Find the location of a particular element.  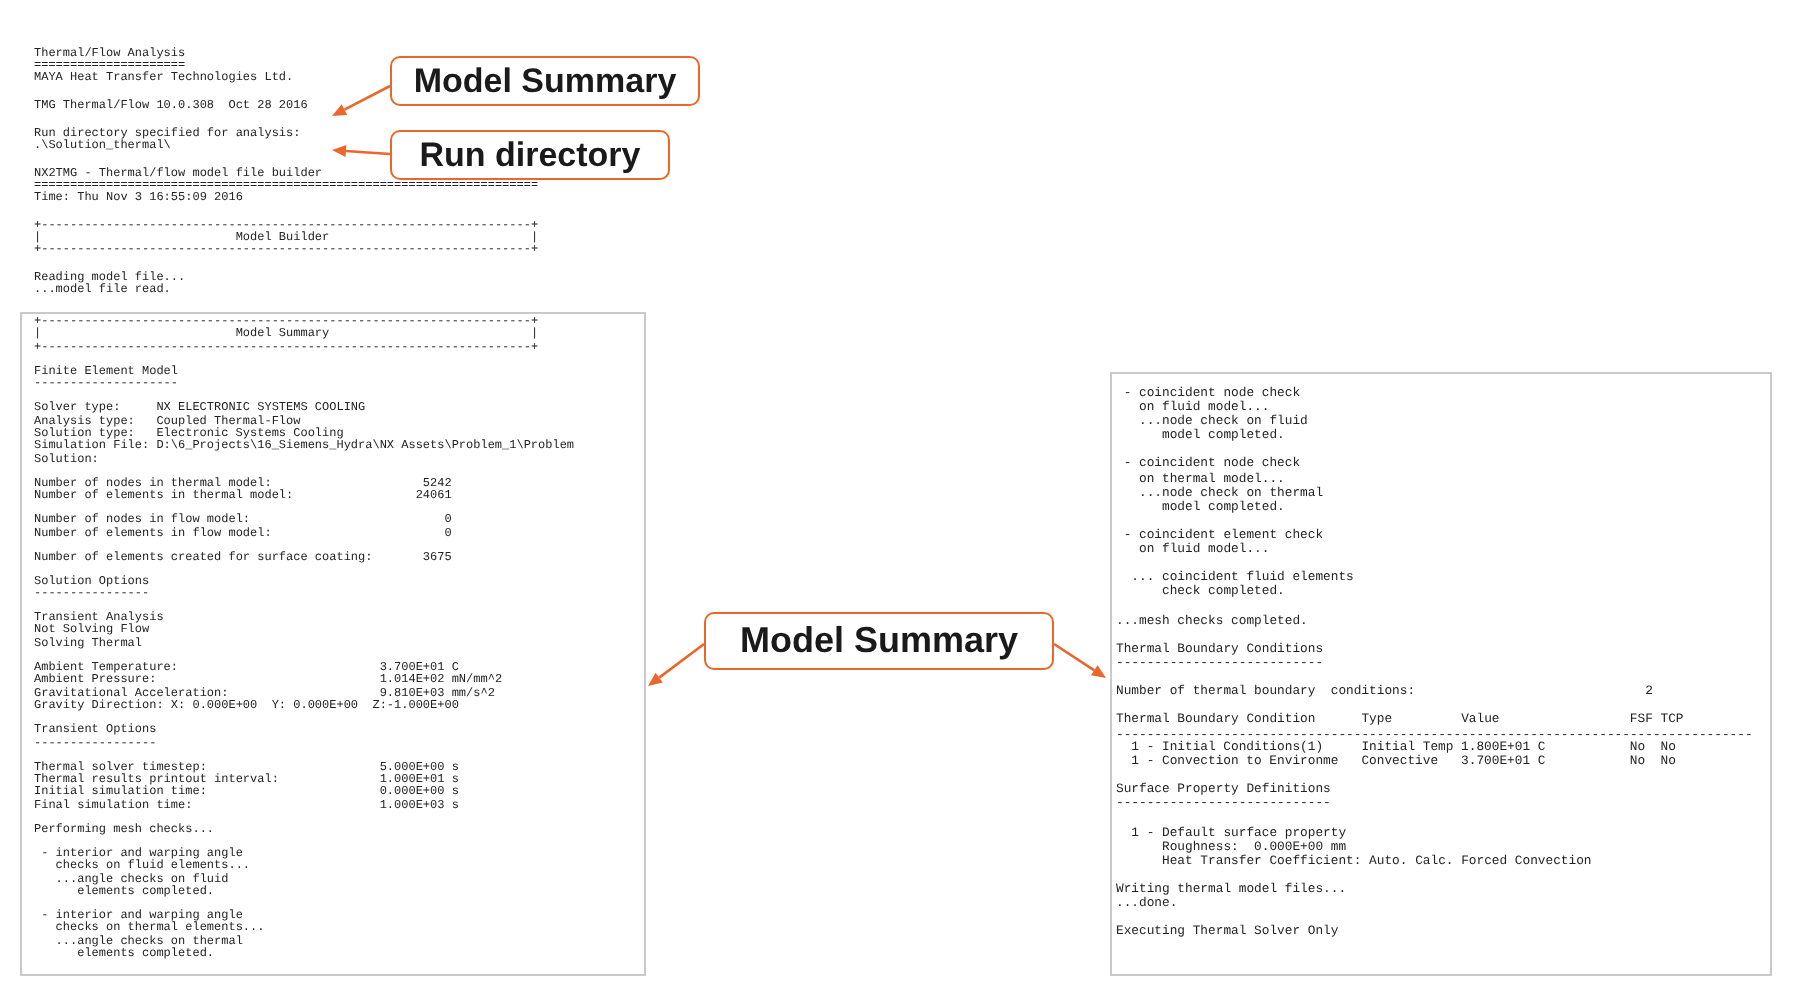

callout-label: Run directory is located at coordinates (530, 155).